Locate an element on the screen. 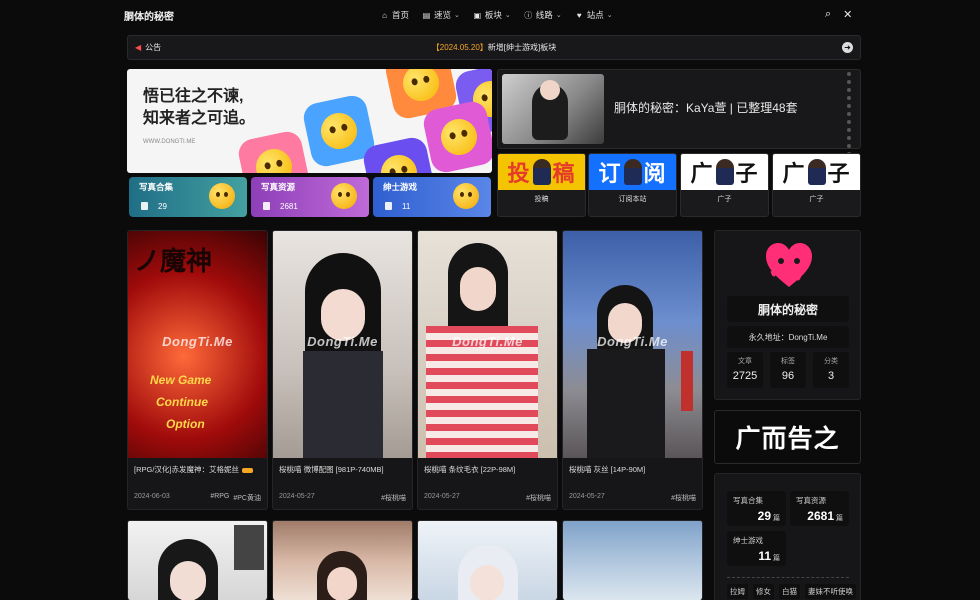 This screenshot has width=980, height=600. nav-label: 线路 is located at coordinates (544, 15).